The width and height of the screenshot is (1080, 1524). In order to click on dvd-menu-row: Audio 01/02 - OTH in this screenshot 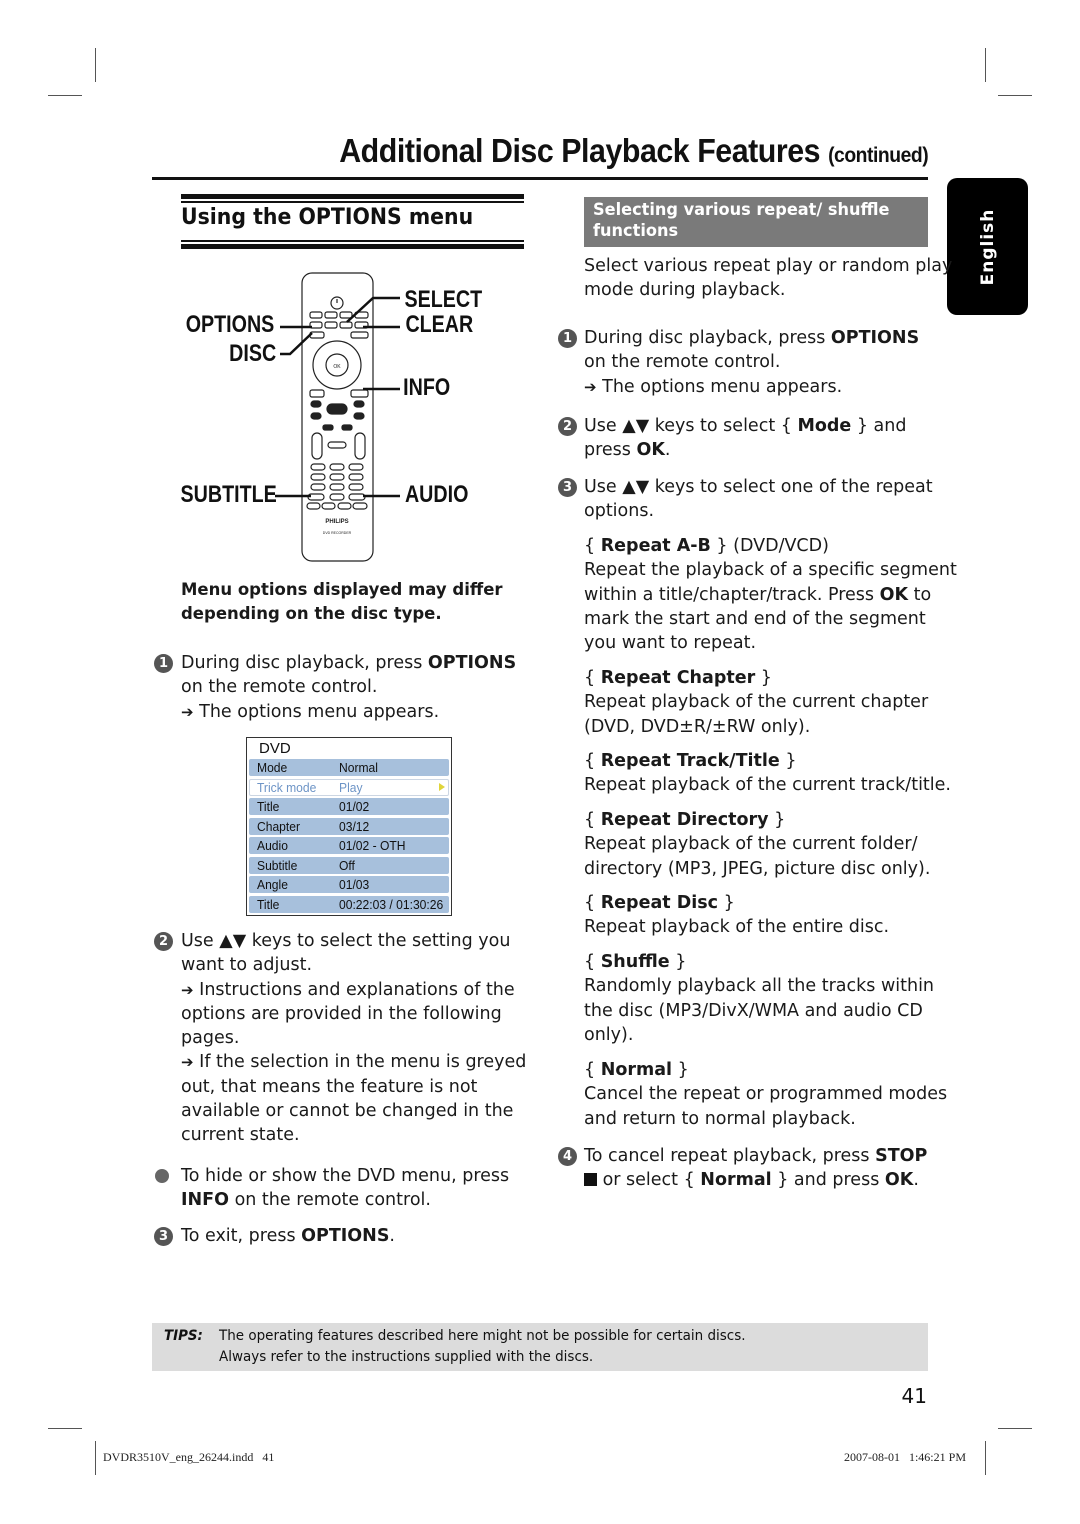, I will do `click(349, 845)`.